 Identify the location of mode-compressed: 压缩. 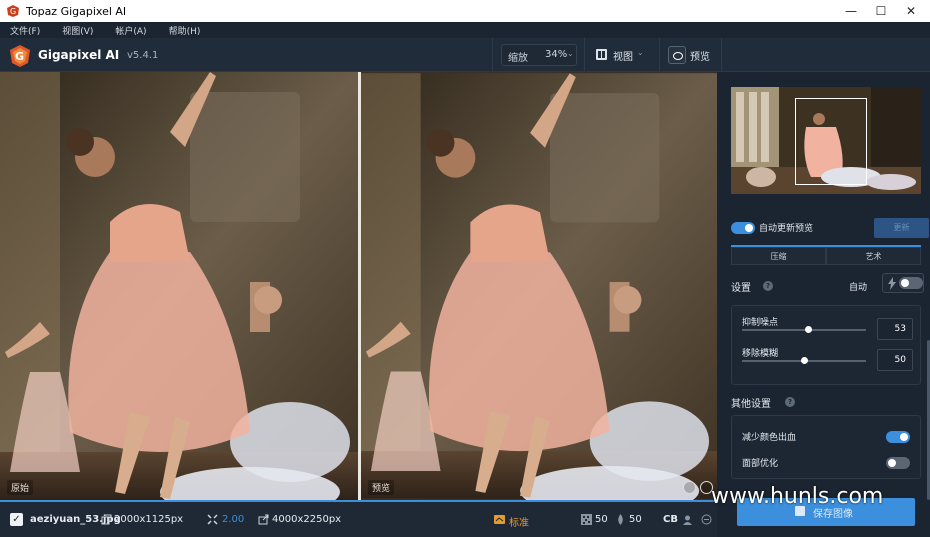
(778, 256).